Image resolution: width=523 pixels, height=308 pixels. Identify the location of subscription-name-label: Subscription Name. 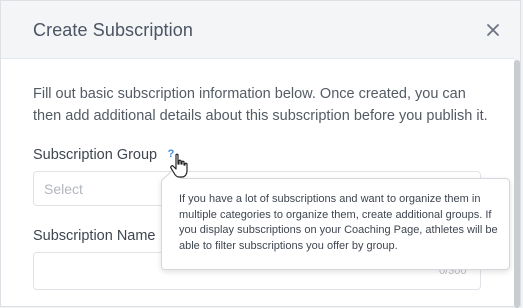
(94, 236).